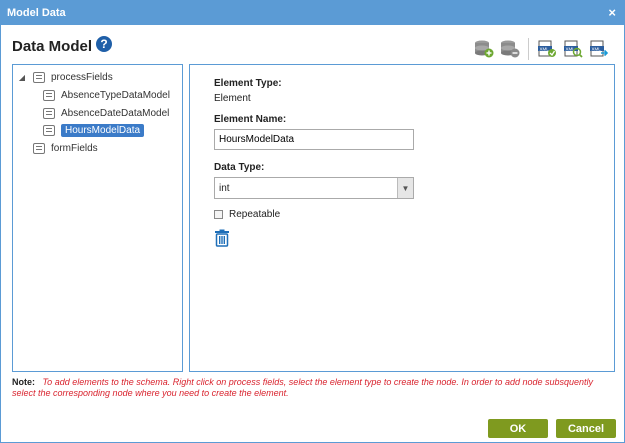 The width and height of the screenshot is (625, 443). I want to click on xml-import-icon: XML, so click(599, 49).